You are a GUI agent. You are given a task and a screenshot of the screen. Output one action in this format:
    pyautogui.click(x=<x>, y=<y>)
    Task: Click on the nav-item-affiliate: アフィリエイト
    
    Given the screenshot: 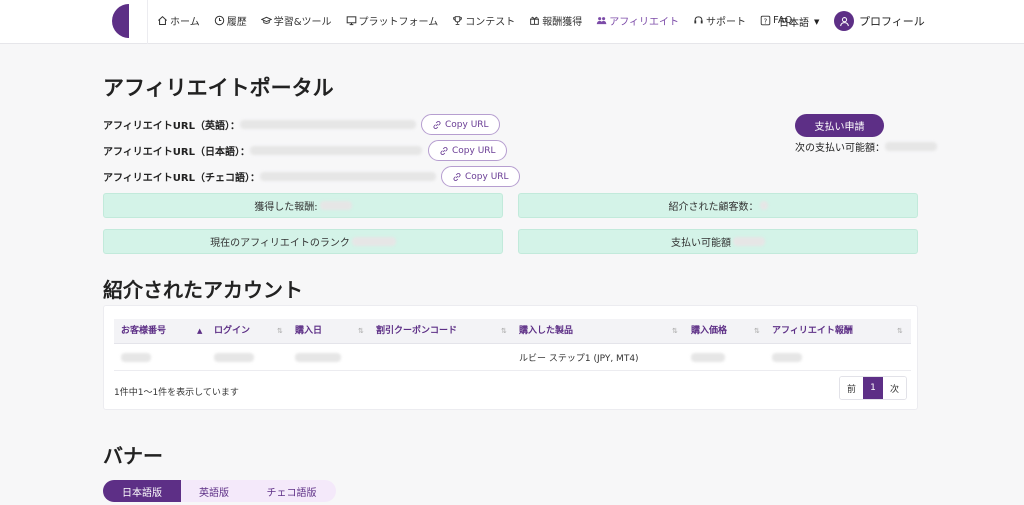 What is the action you would take?
    pyautogui.click(x=637, y=20)
    